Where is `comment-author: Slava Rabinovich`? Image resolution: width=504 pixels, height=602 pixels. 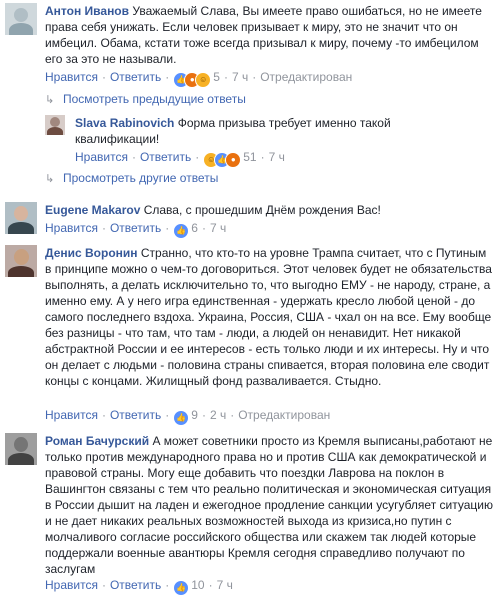
comment-author: Slava Rabinovich is located at coordinates (124, 123).